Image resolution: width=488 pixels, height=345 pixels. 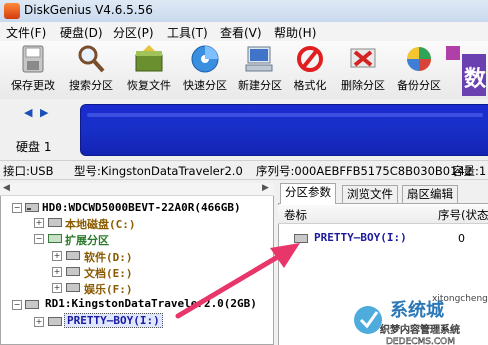 I want to click on search-partition-button: 搜索分区, so click(x=91, y=70).